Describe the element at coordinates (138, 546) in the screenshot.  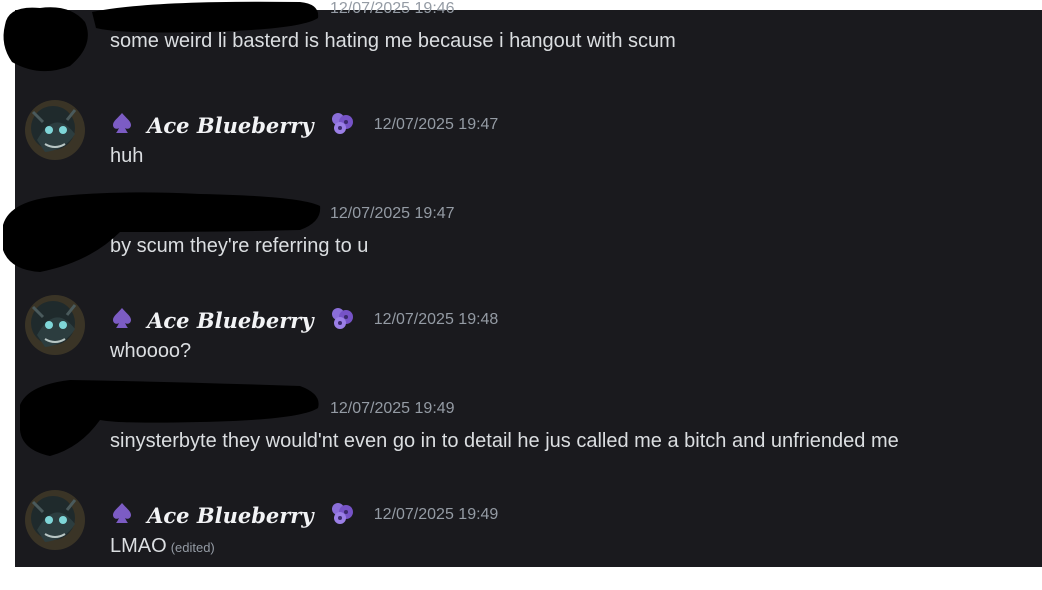
I see `message-text-content: LMAO` at that location.